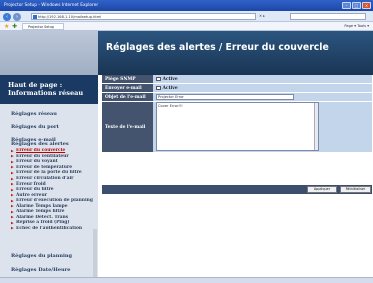 The image size is (373, 283). Describe the element at coordinates (262, 88) in the screenshot. I see `email-value-cell: Active` at that location.